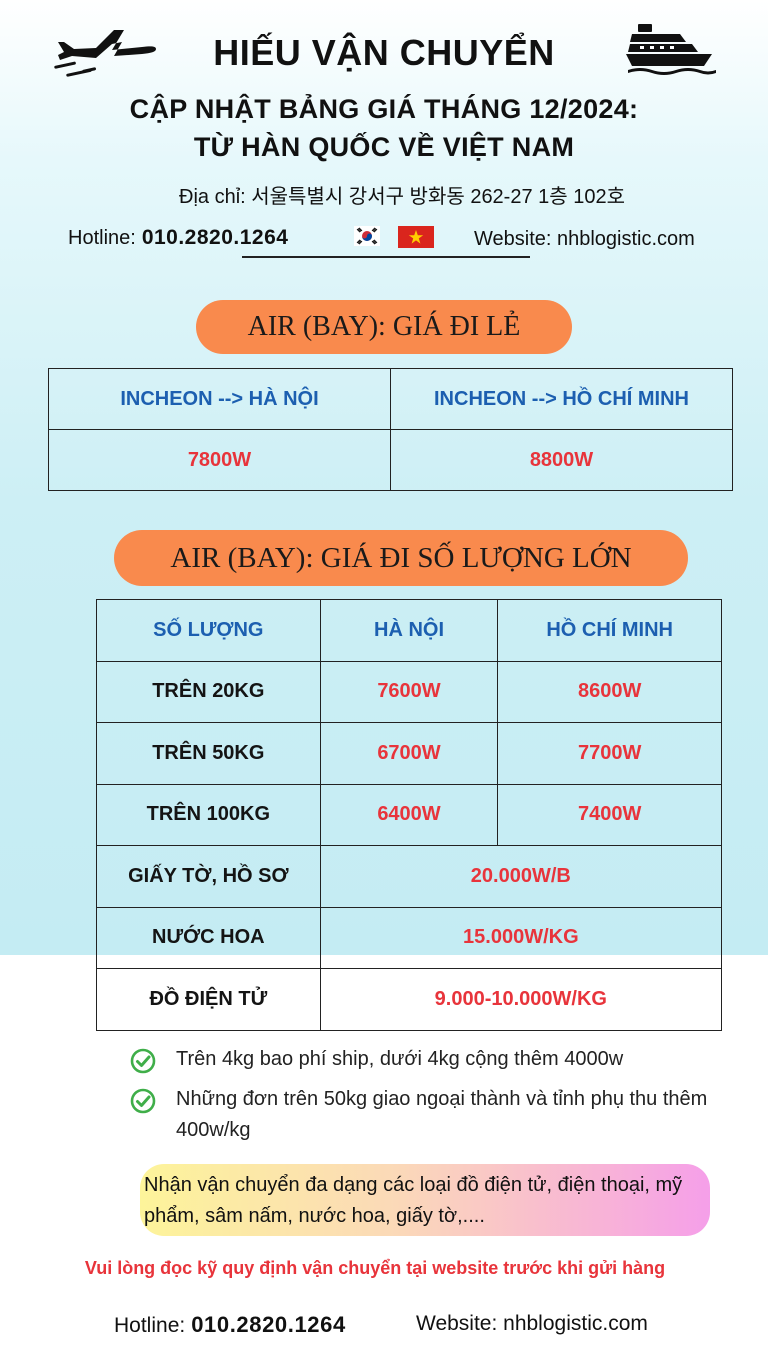 The height and width of the screenshot is (1371, 768). What do you see at coordinates (208, 999) in the screenshot?
I see `row-label: ĐỒ ĐIỆN TỬ` at bounding box center [208, 999].